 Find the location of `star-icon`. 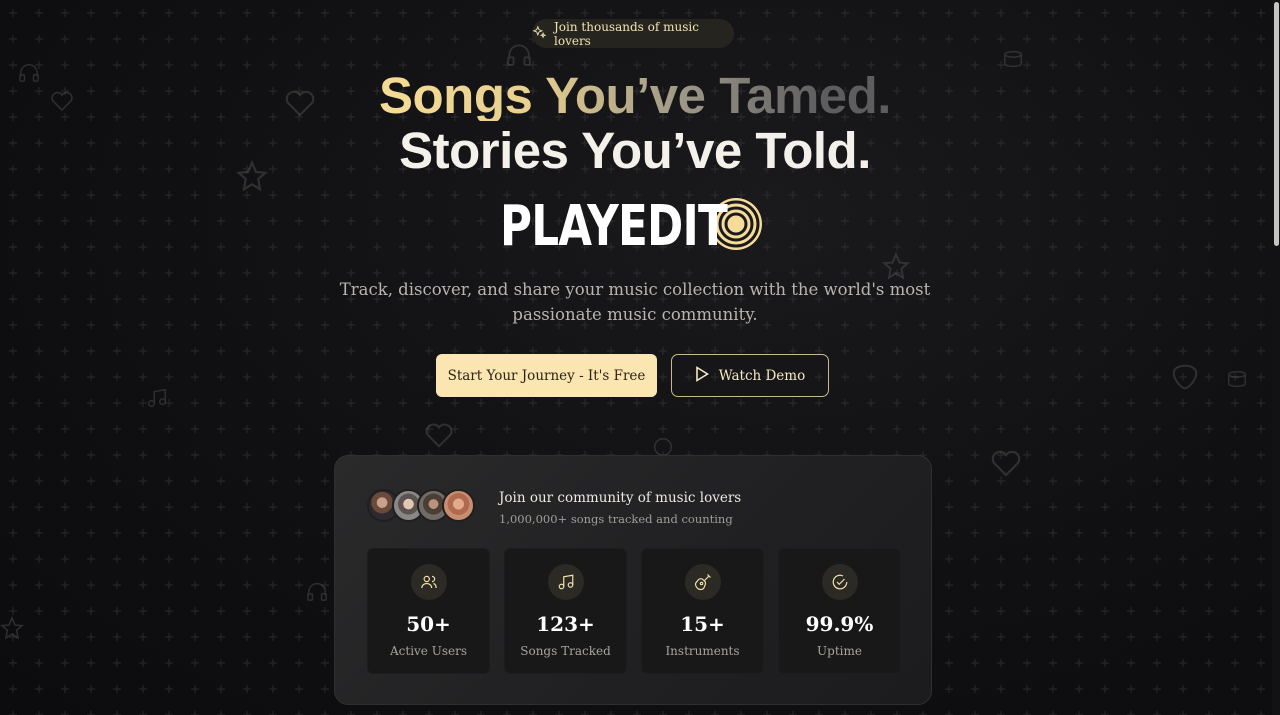

star-icon is located at coordinates (12, 629).